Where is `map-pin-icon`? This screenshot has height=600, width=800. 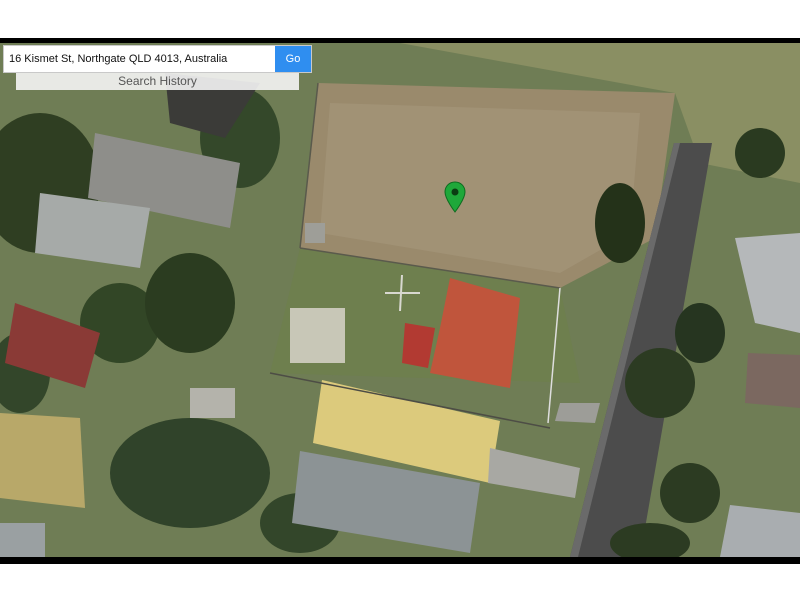
map-pin-icon is located at coordinates (455, 197).